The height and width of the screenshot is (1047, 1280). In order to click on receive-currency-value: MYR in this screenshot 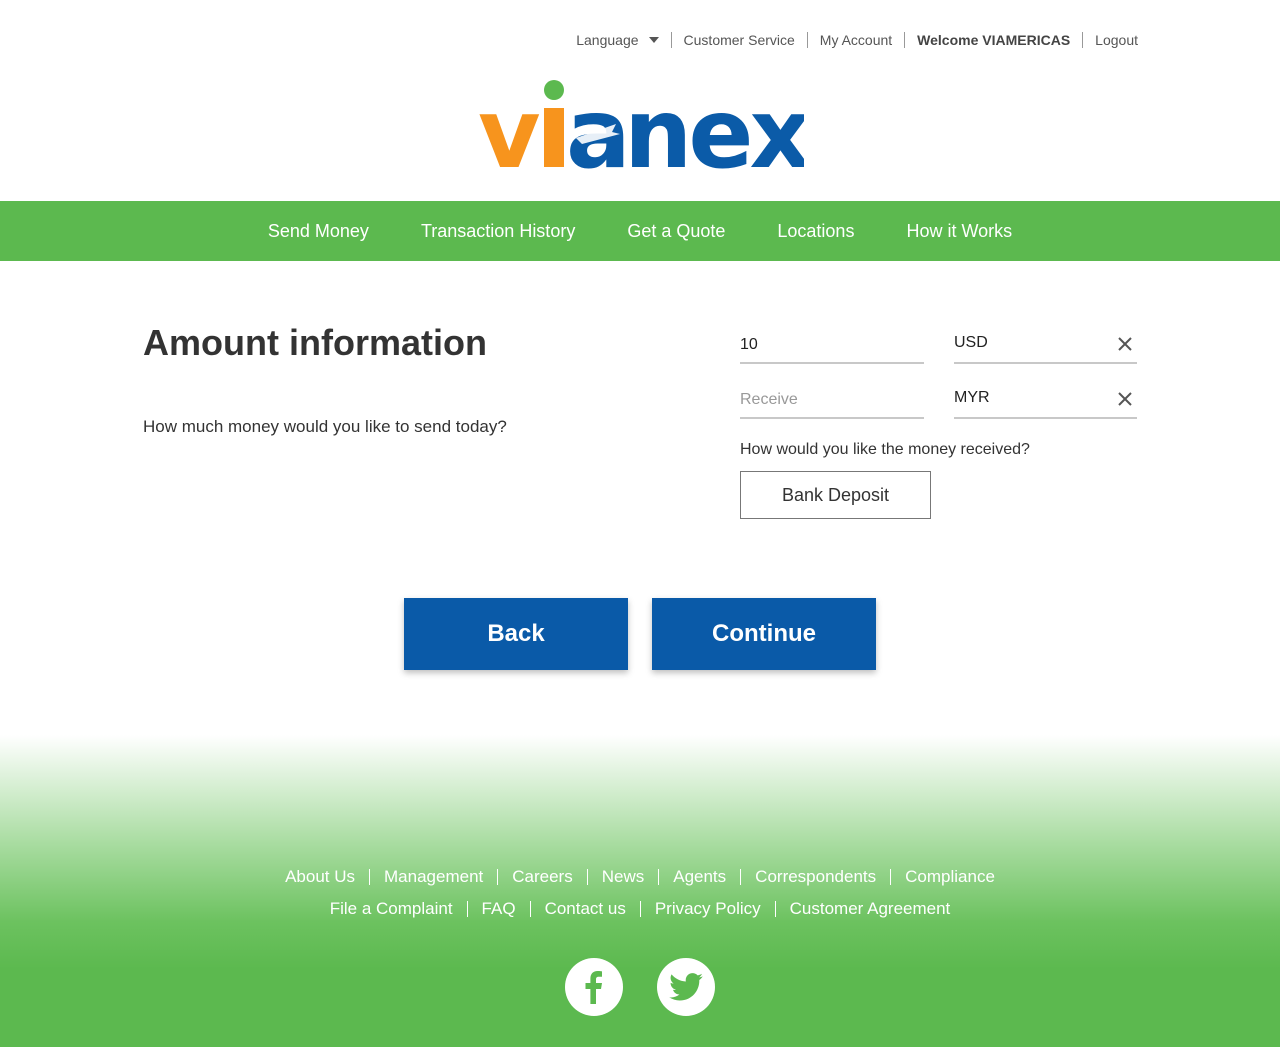, I will do `click(972, 397)`.